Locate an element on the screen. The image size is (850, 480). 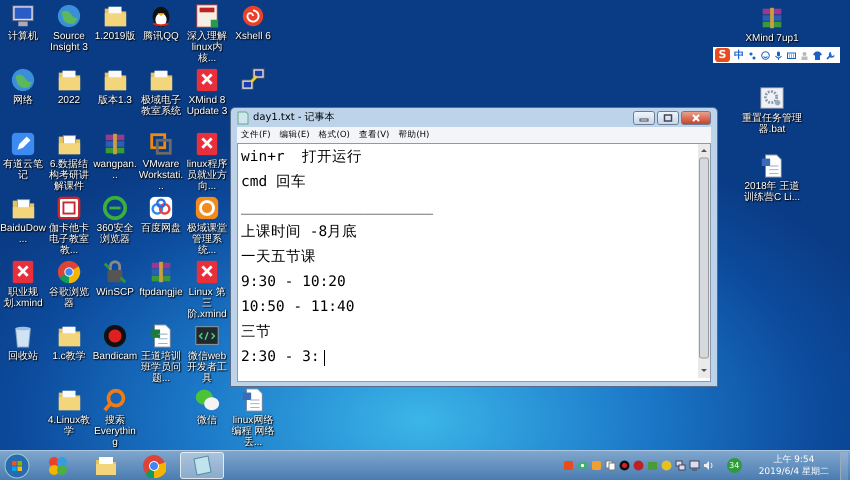
desktop-icon-label: 百度网盘 is located at coordinates (161, 228).